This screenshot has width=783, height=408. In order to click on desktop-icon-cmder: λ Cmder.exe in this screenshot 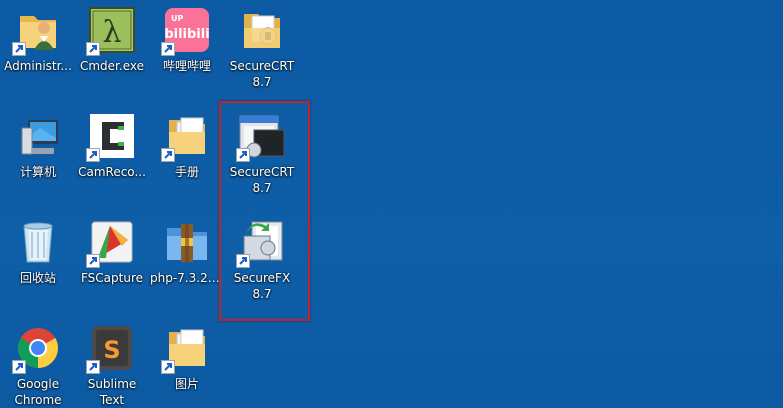, I will do `click(112, 37)`.